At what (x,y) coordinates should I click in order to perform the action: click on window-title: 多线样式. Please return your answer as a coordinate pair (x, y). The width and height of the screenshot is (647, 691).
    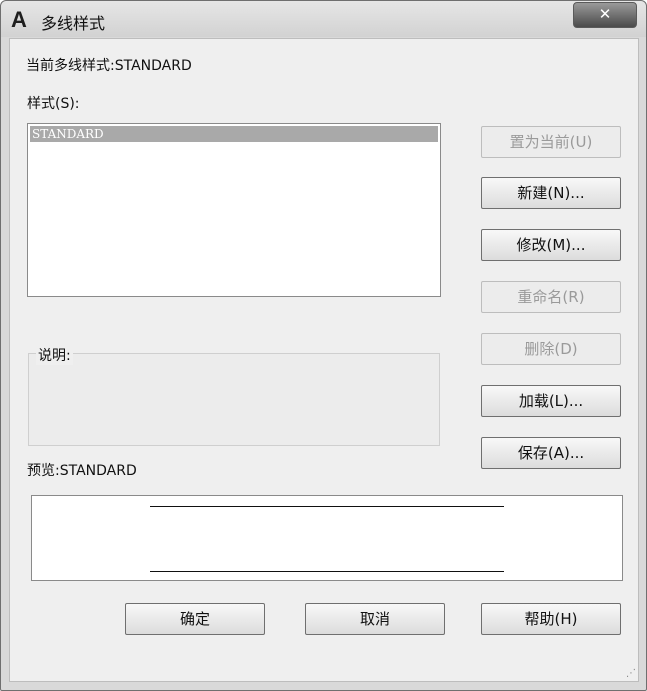
    Looking at the image, I should click on (73, 23).